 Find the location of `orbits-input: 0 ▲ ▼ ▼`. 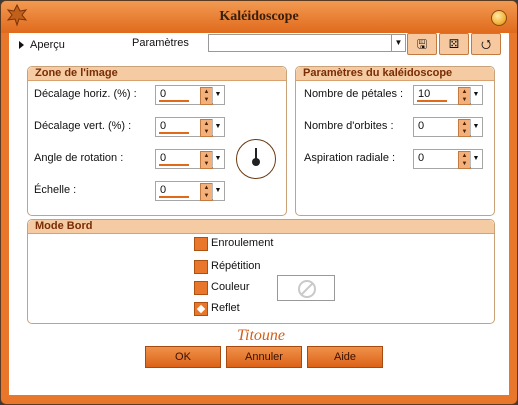

orbits-input: 0 ▲ ▼ ▼ is located at coordinates (448, 127).